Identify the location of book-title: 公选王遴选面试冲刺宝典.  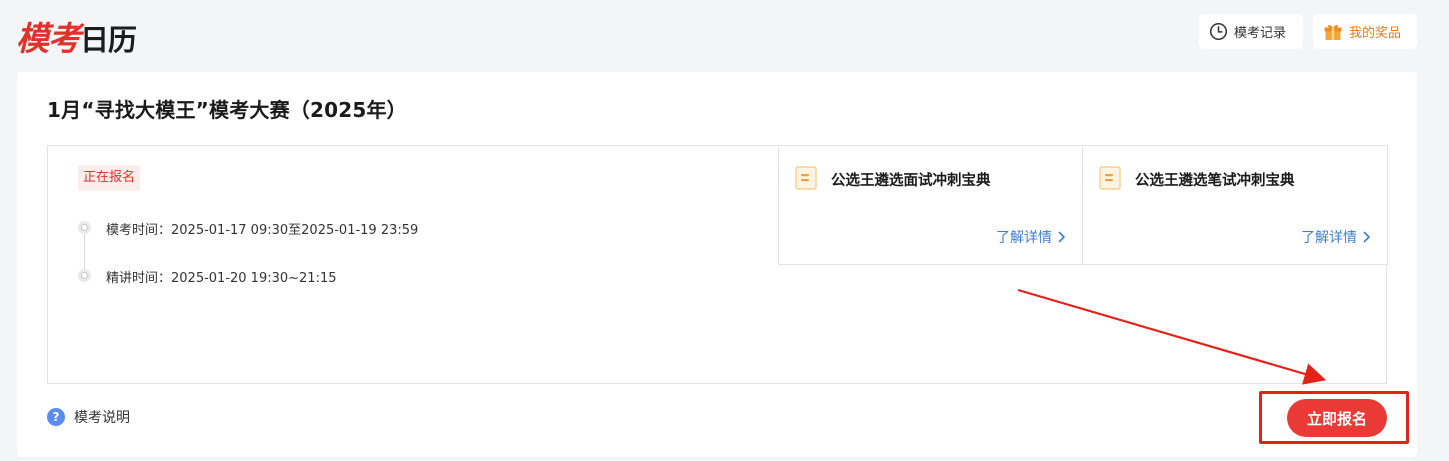
(911, 181).